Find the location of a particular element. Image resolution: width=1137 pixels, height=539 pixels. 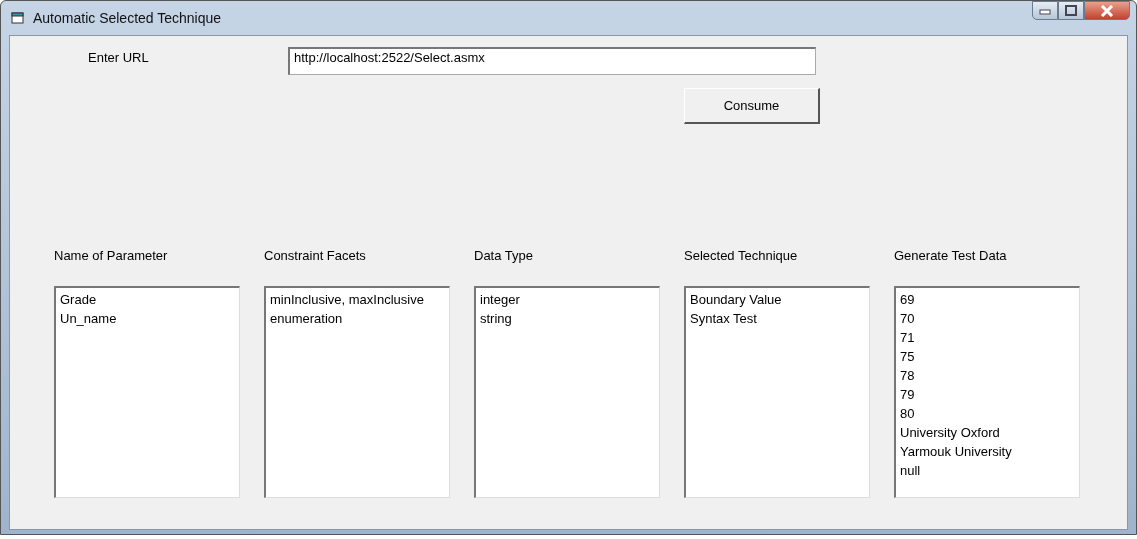

list-item: Yarmouk University is located at coordinates (987, 451).